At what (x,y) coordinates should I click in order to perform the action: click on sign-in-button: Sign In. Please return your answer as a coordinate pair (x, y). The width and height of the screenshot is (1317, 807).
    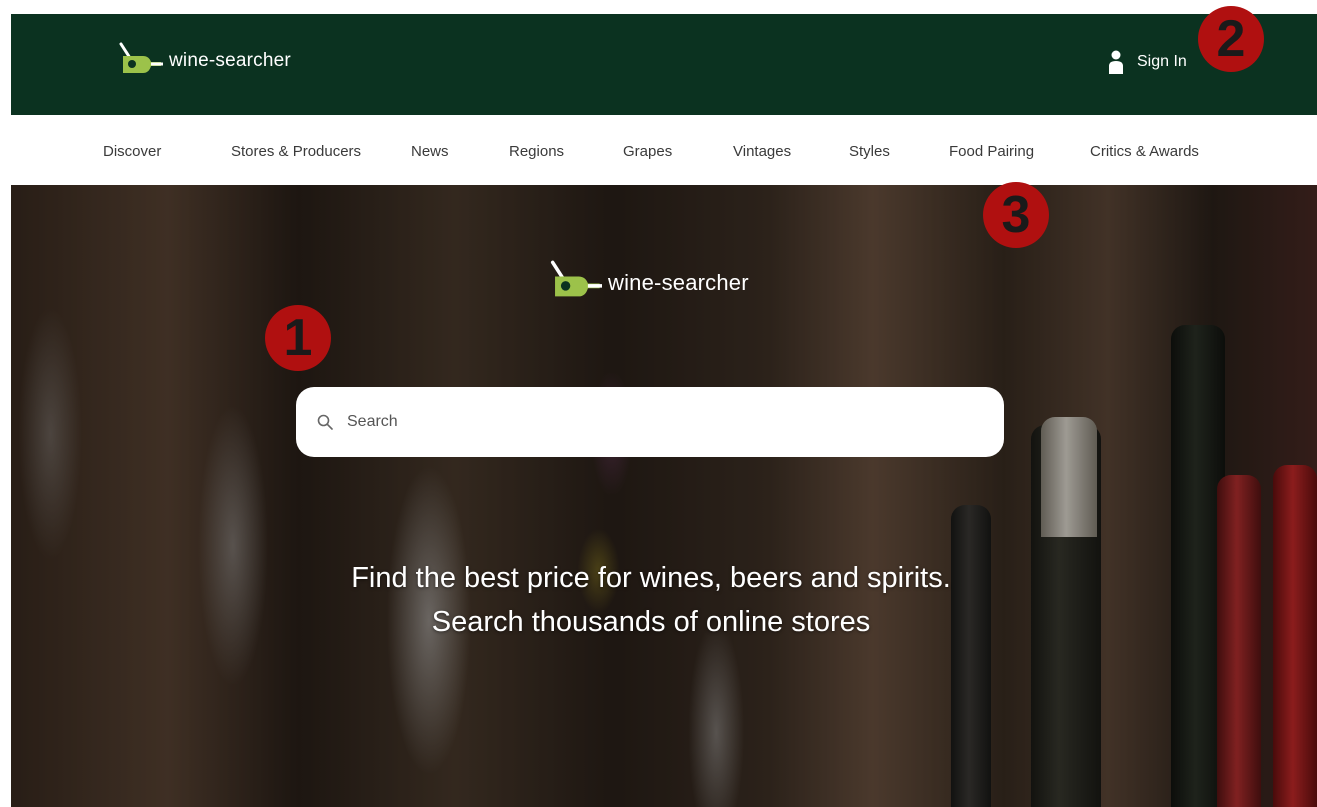
    Looking at the image, I should click on (1148, 62).